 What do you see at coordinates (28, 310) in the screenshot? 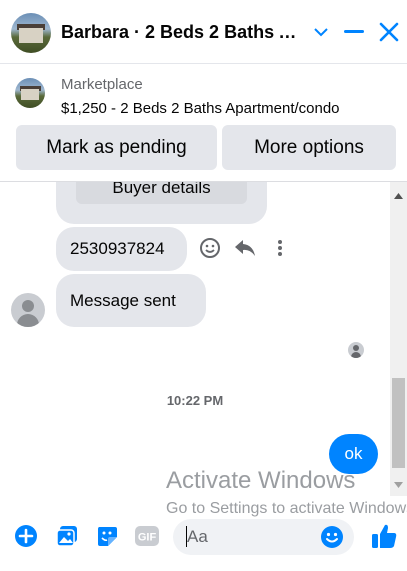
I see `sender-avatar` at bounding box center [28, 310].